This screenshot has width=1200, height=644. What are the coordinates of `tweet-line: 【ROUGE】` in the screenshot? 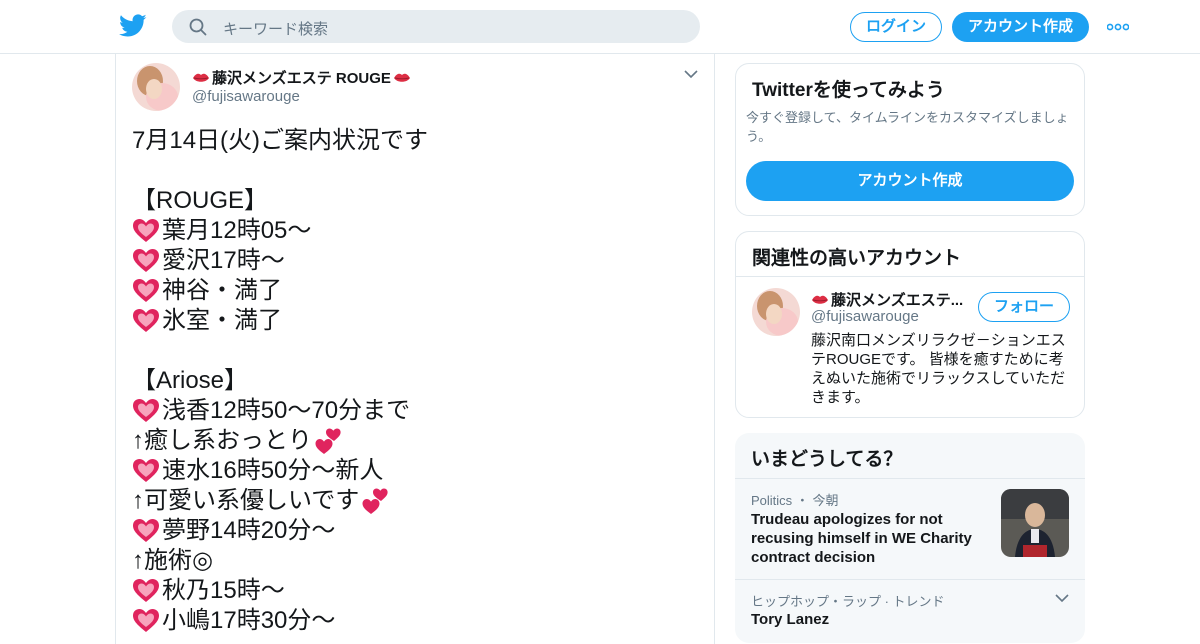 It's located at (417, 201).